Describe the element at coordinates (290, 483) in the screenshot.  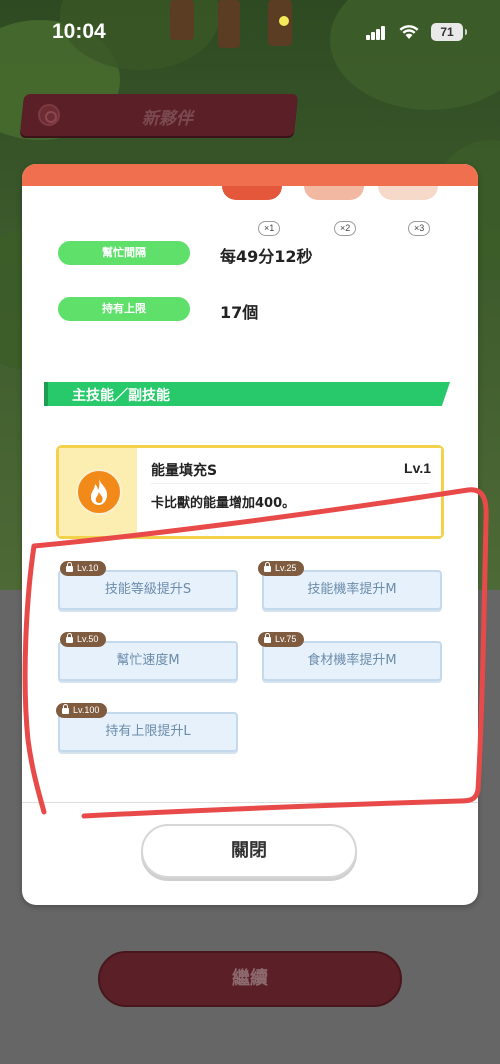
I see `skill-divider` at that location.